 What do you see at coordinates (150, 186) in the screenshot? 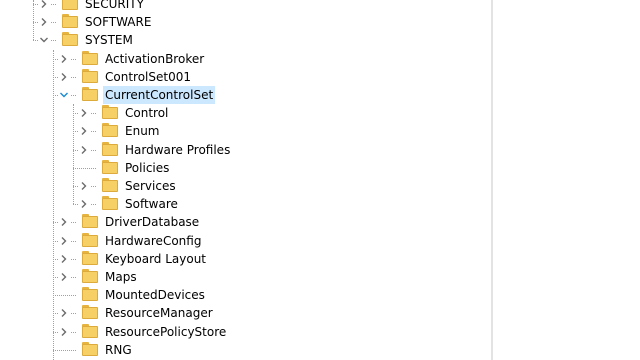
I see `tree-node-label: Services` at bounding box center [150, 186].